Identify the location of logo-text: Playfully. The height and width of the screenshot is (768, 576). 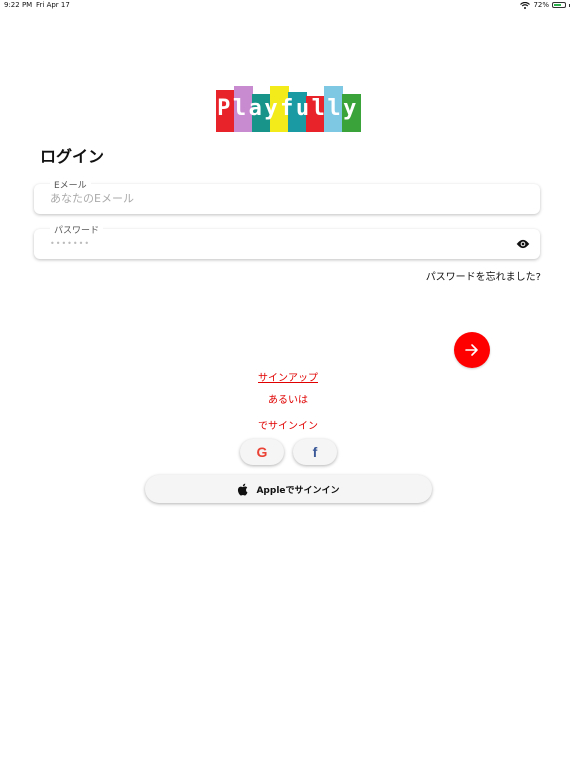
(288, 108).